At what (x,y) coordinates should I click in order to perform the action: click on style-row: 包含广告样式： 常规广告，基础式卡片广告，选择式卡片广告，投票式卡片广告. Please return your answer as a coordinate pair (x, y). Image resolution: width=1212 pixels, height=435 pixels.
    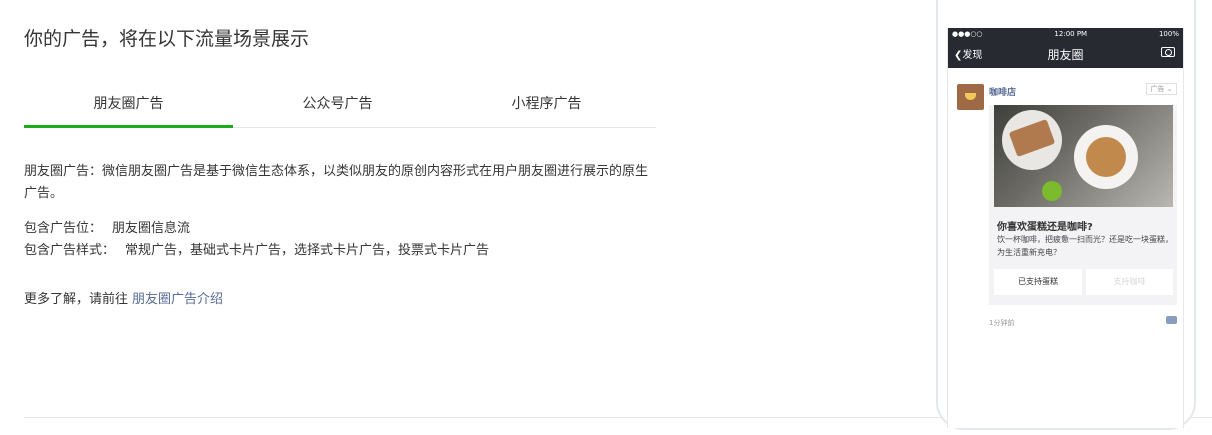
    Looking at the image, I should click on (256, 251).